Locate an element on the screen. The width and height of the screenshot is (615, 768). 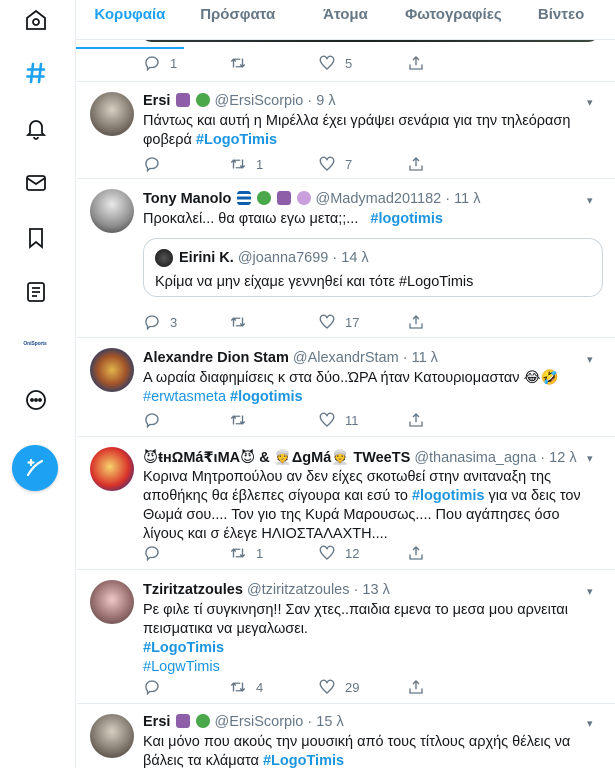
bookmarks-icon is located at coordinates (36, 238).